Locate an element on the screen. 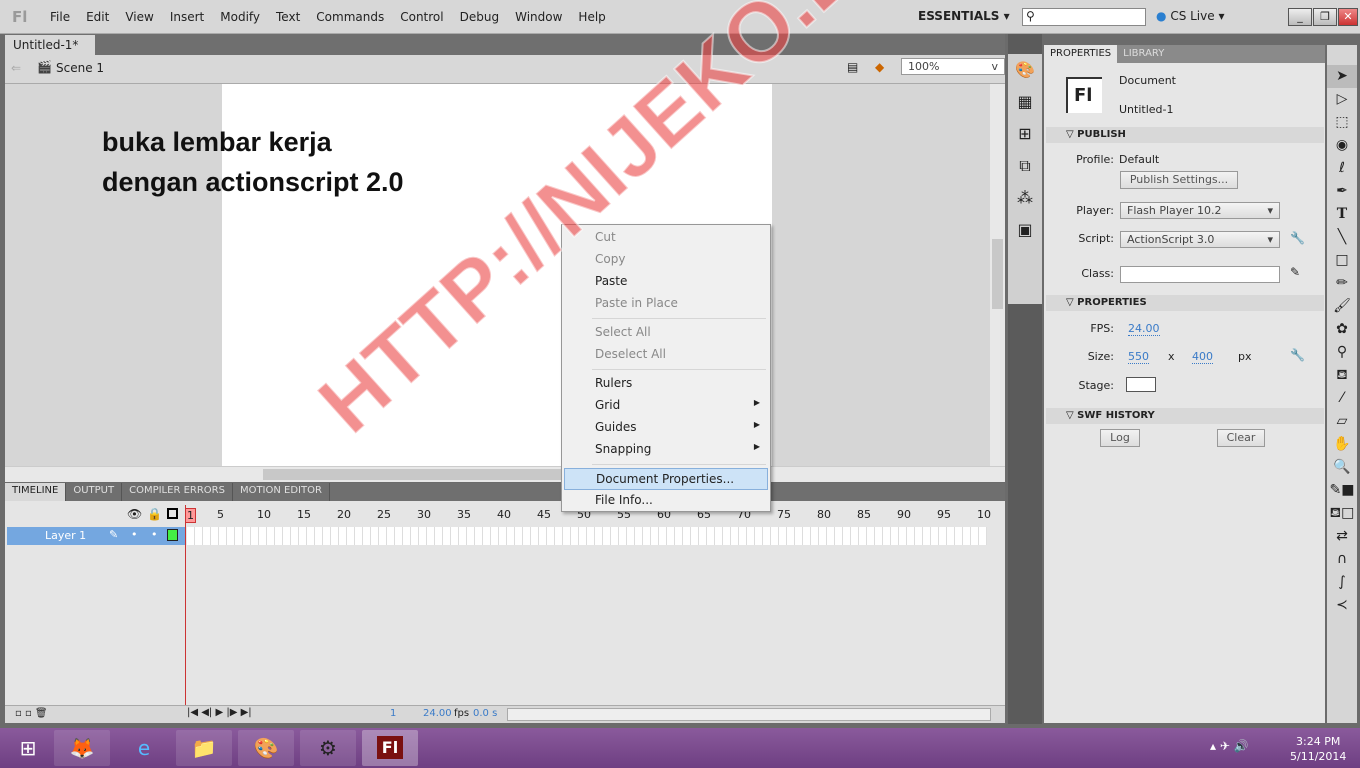 The image size is (1360, 768). pen-tool-icon: ✒ is located at coordinates (1342, 191).